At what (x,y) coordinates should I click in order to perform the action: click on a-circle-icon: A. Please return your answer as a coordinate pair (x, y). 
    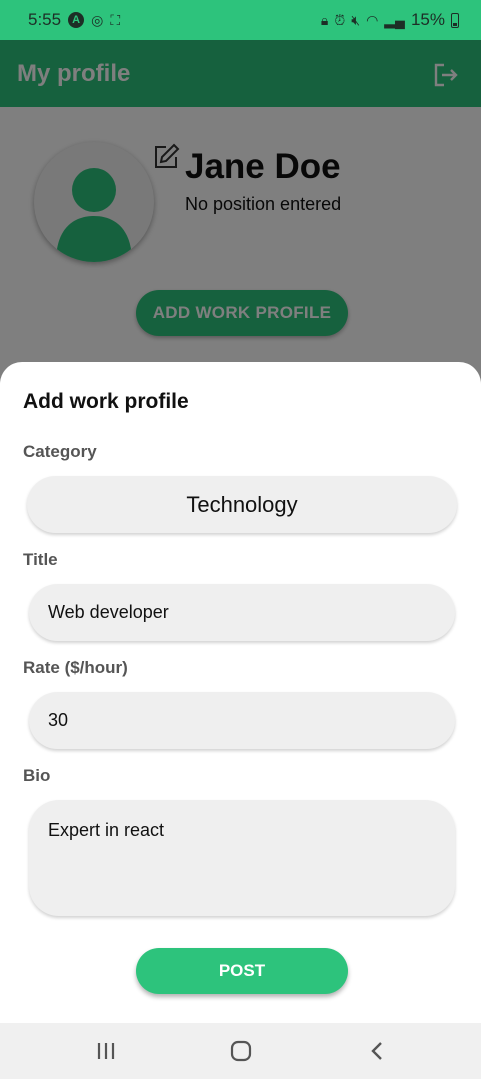
    Looking at the image, I should click on (76, 20).